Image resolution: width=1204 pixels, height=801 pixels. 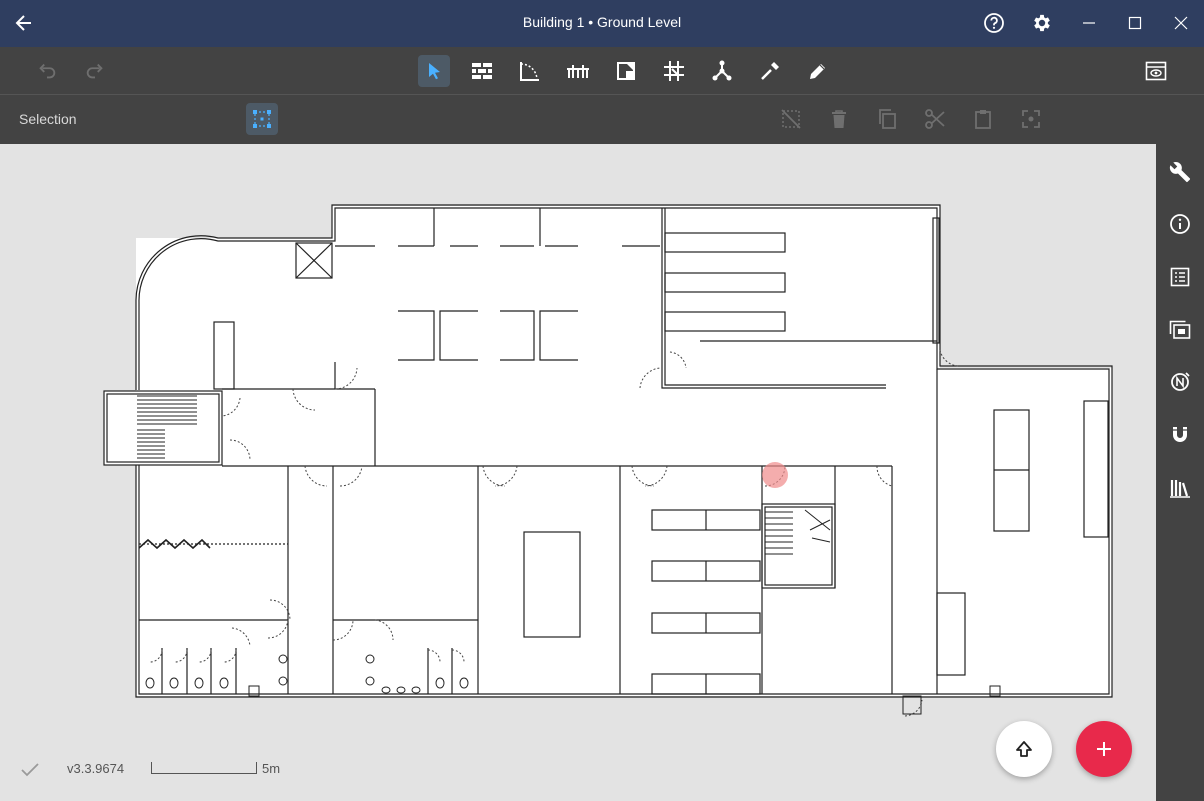 I want to click on page-title: Building 1 • Ground Level, so click(x=602, y=22).